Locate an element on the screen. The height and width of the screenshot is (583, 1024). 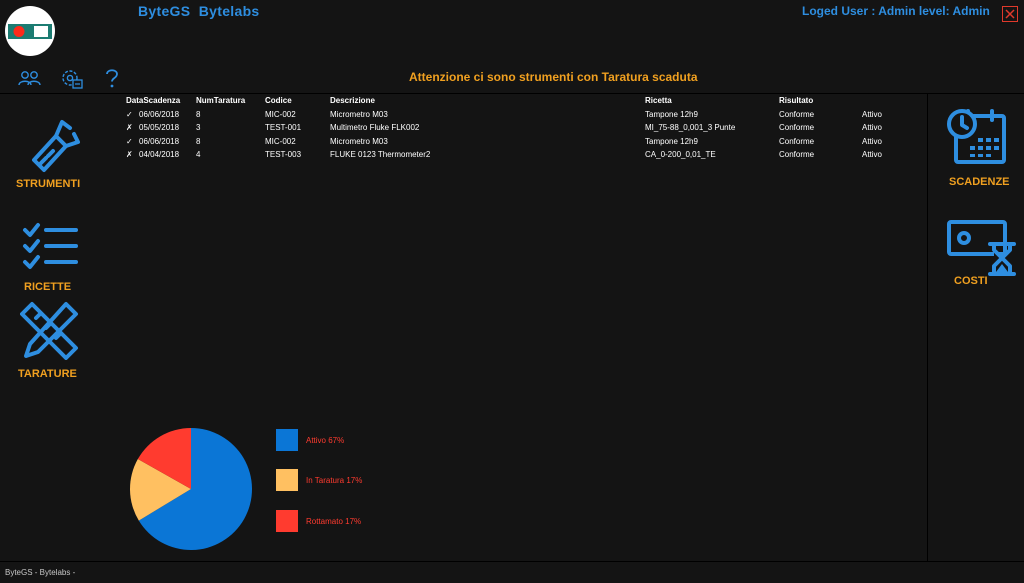
nav-ricette: RICETTE is located at coordinates (57, 254).